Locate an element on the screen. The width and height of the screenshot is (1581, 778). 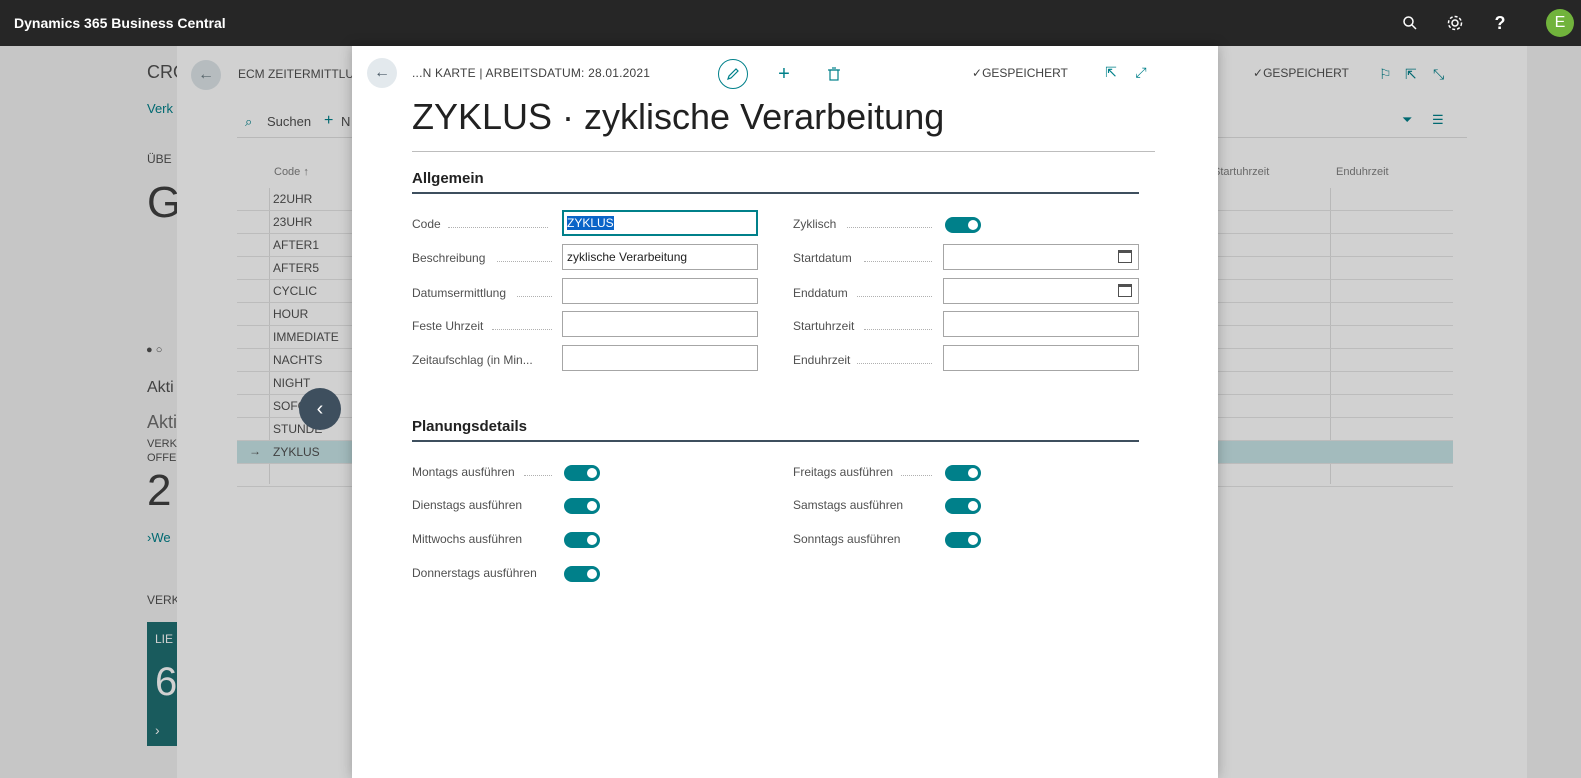
check-icon: ✓ is located at coordinates (977, 73).